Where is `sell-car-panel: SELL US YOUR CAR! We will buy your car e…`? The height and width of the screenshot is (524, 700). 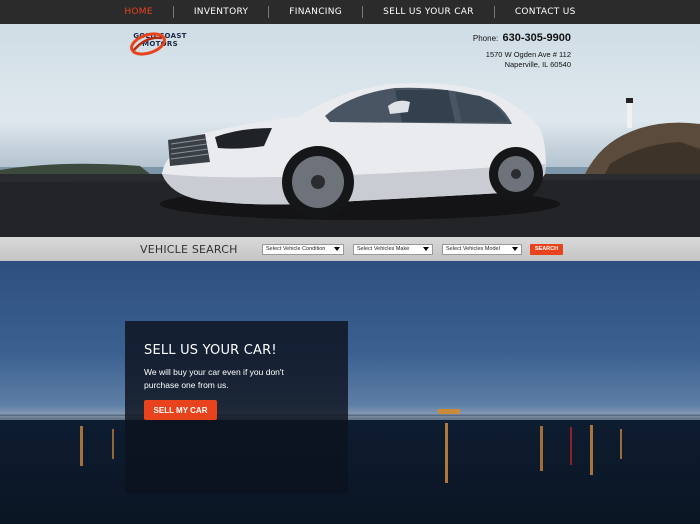
sell-car-panel: SELL US YOUR CAR! We will buy your car e… is located at coordinates (236, 407).